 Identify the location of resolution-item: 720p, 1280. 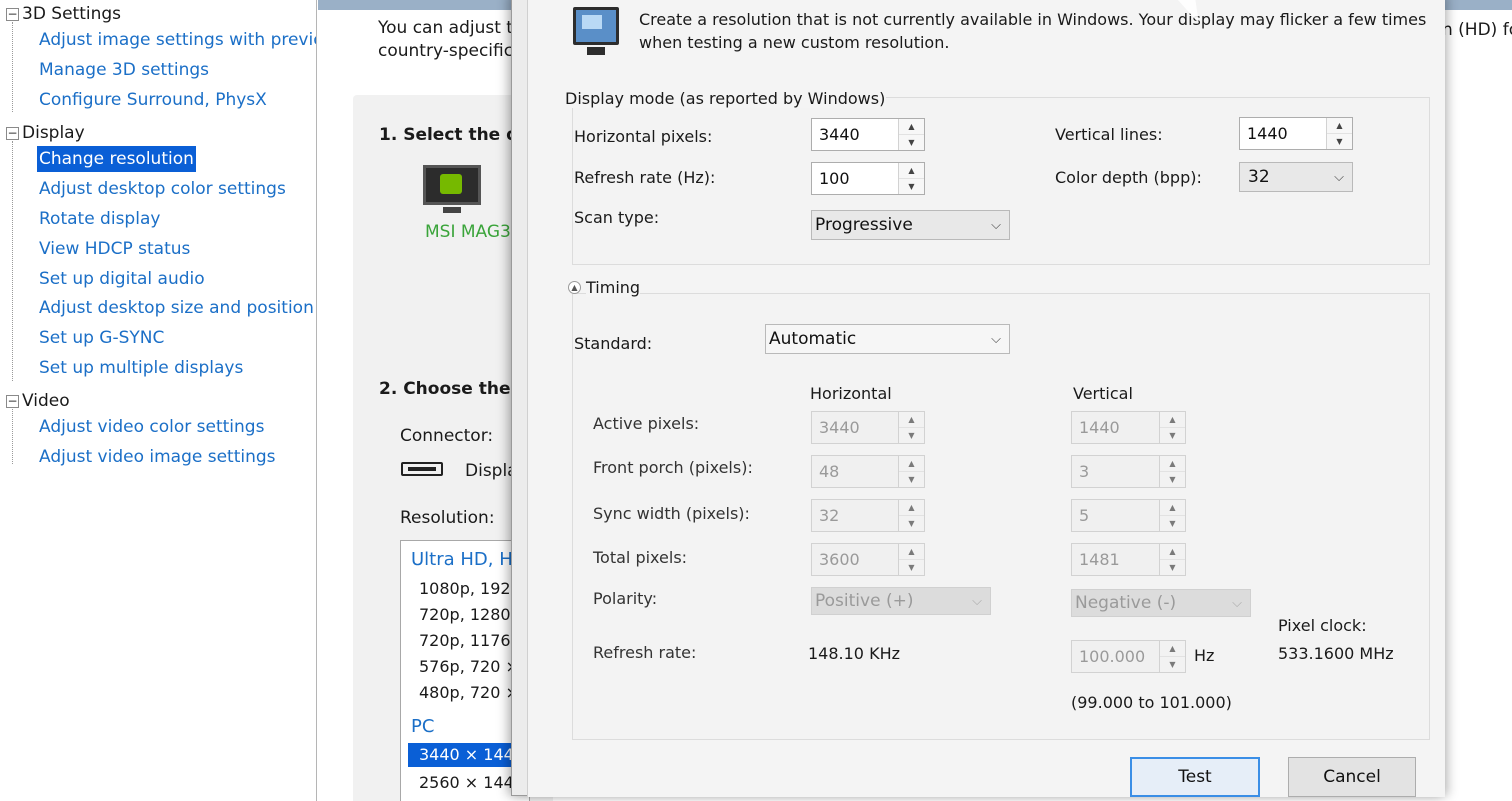
(465, 614).